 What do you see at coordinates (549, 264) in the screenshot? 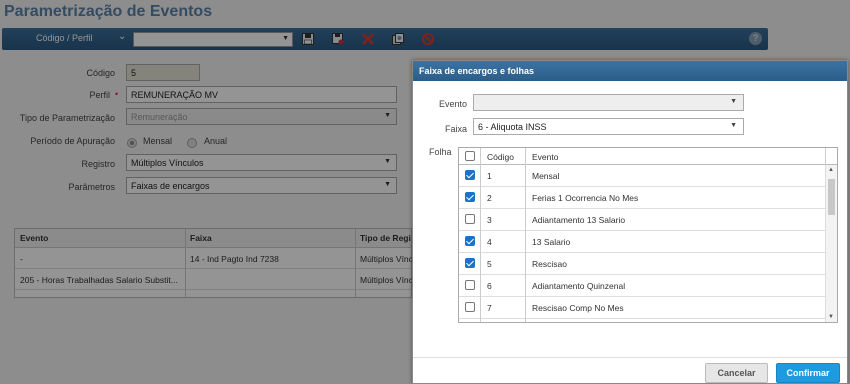
I see `list-item-evento: Rescisao` at bounding box center [549, 264].